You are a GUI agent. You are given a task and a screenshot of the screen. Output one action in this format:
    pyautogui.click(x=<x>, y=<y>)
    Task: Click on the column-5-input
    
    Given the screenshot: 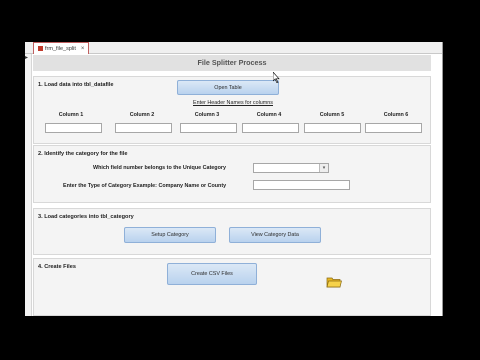 What is the action you would take?
    pyautogui.click(x=332, y=128)
    